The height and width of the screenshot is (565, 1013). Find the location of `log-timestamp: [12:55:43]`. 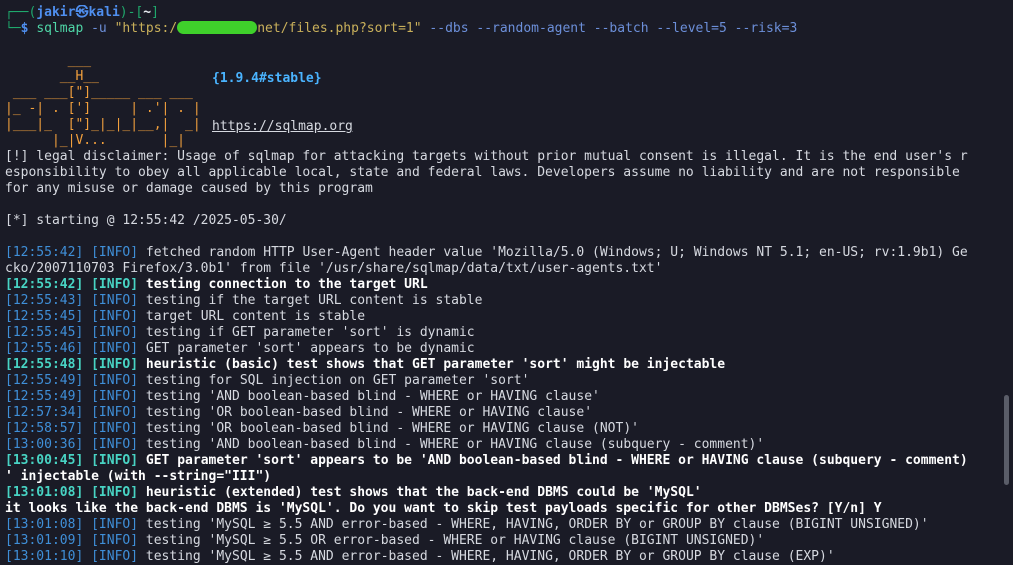

log-timestamp: [12:55:43] is located at coordinates (44, 300).